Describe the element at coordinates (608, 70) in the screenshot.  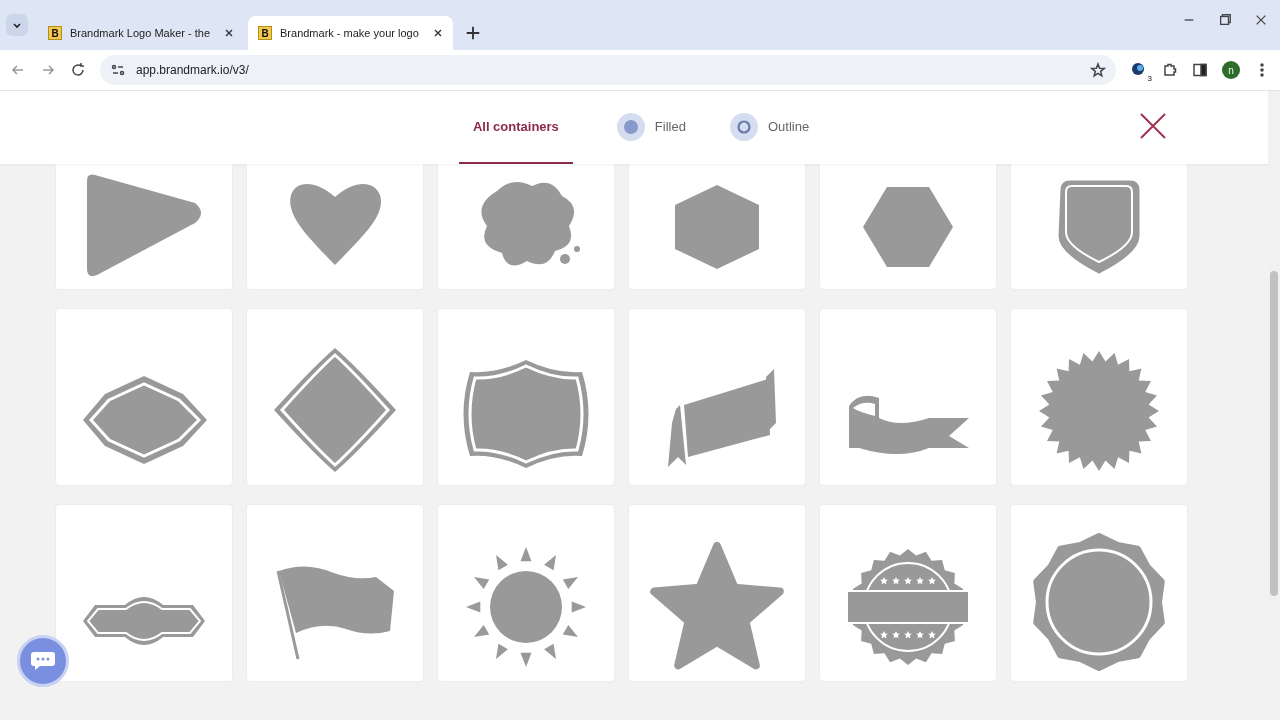
I see `address-bar: app.brandmark.io/v3/` at that location.